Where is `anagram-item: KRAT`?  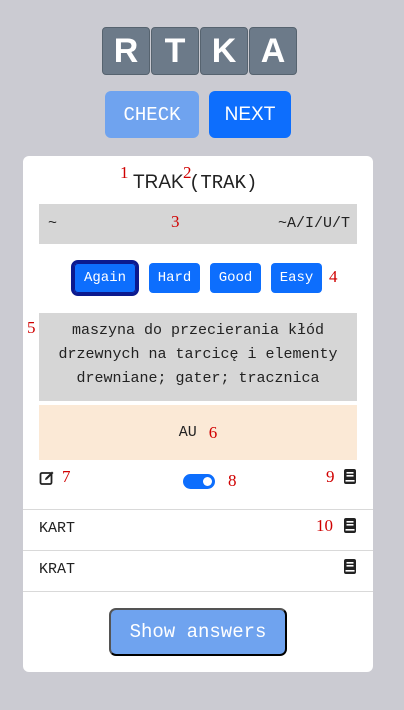
anagram-item: KRAT is located at coordinates (57, 569).